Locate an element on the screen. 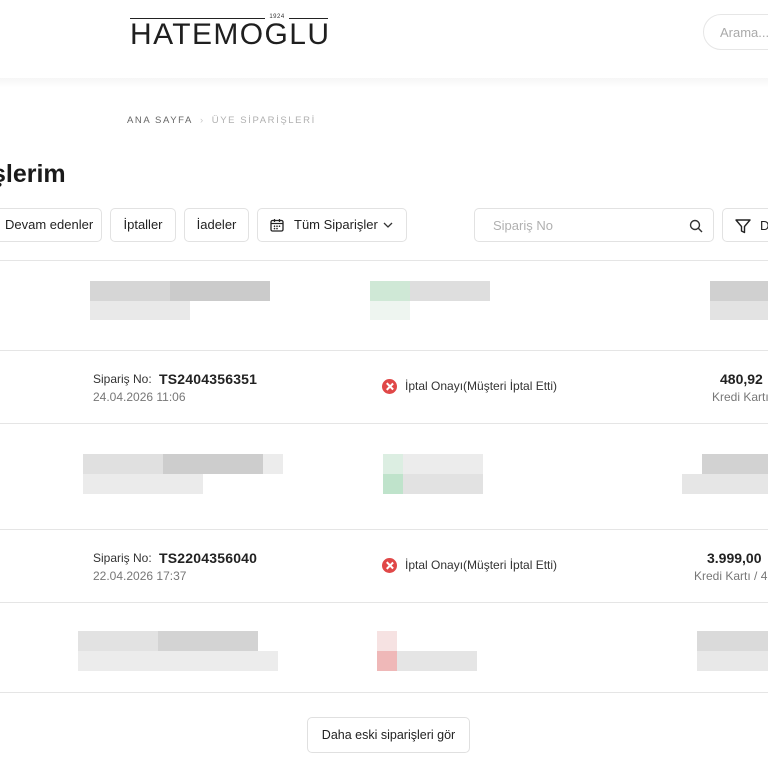 This screenshot has width=768, height=768. order-number: TS2404356351 is located at coordinates (208, 379).